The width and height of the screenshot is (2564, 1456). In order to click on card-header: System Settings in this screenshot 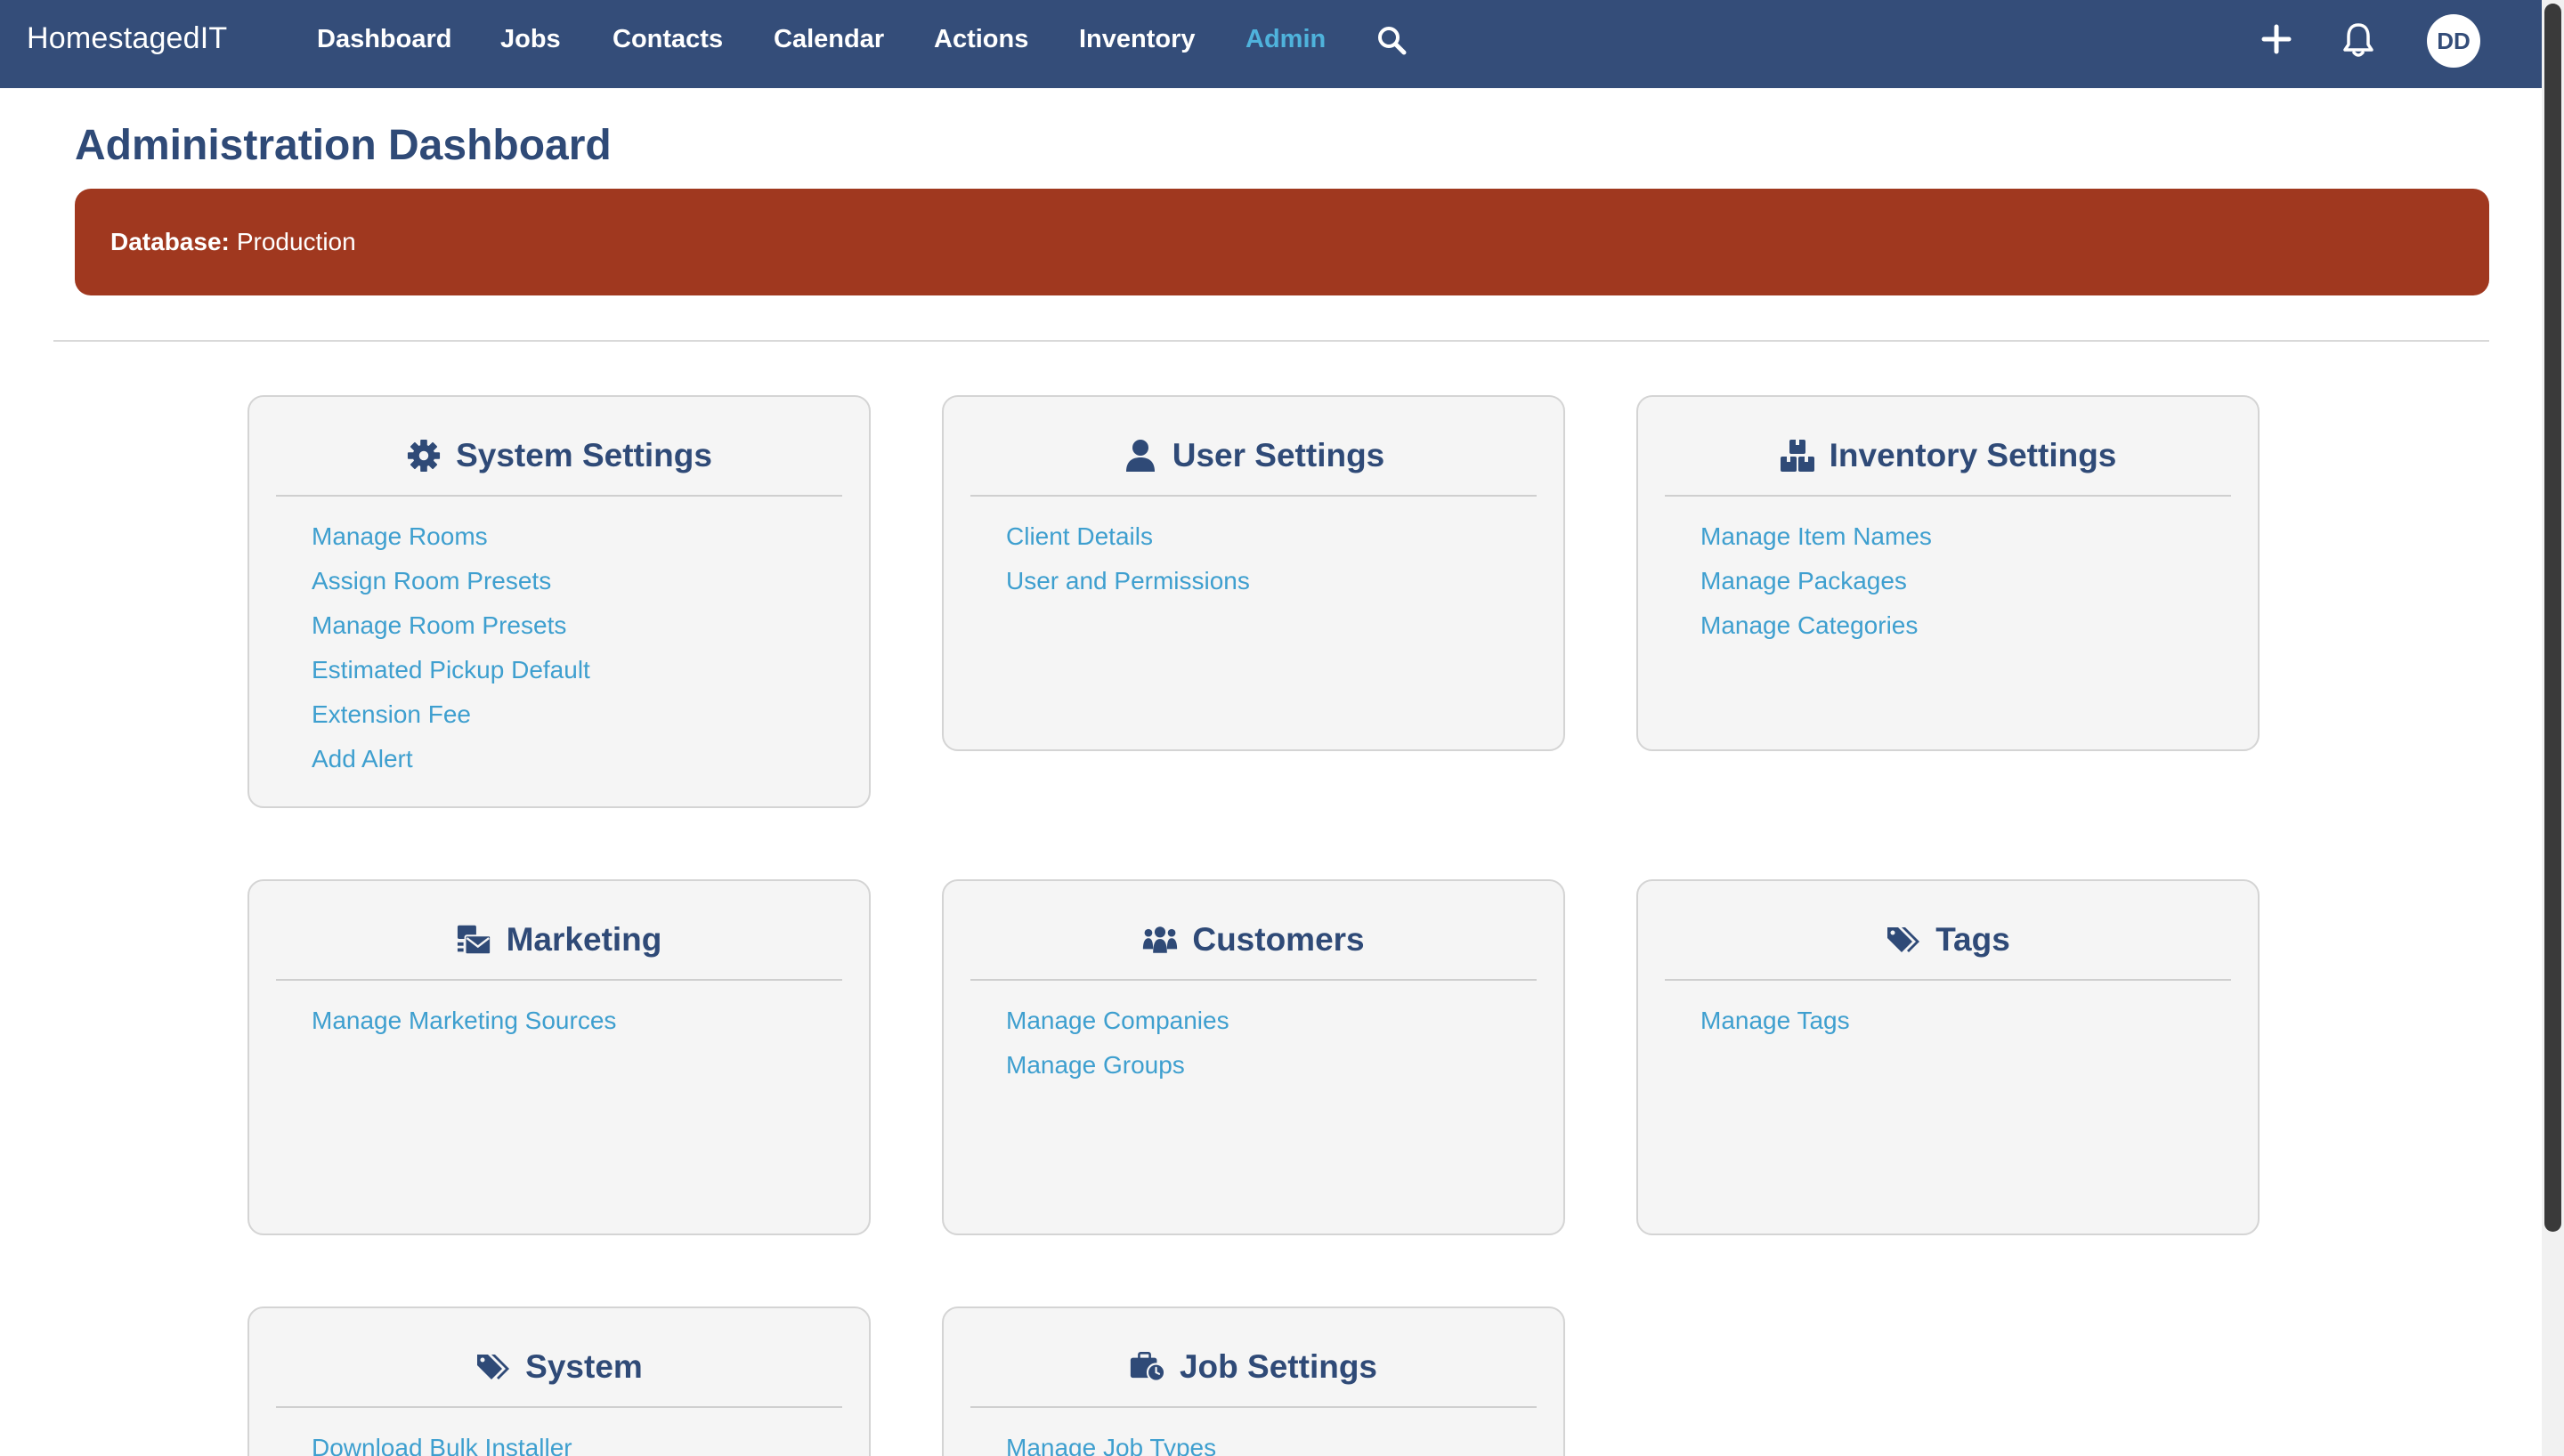, I will do `click(559, 467)`.